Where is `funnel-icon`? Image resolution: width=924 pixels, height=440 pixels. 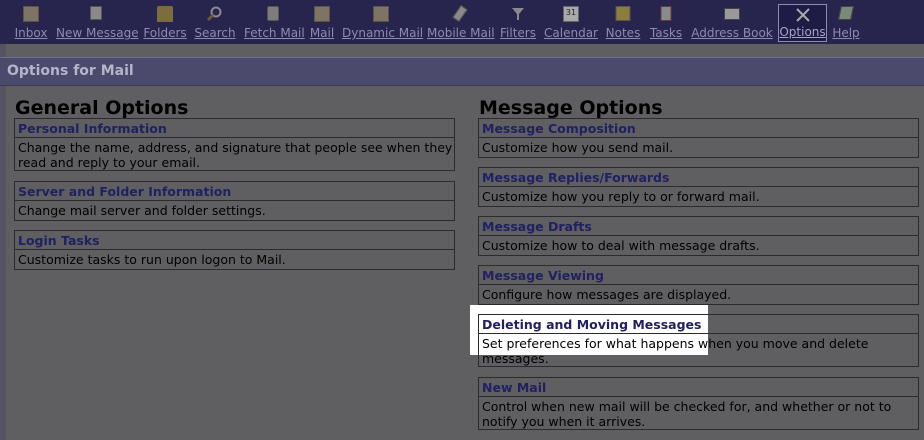 funnel-icon is located at coordinates (518, 14).